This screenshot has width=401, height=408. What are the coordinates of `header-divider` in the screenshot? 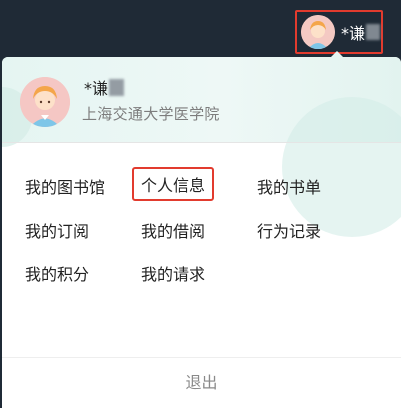 It's located at (201, 142).